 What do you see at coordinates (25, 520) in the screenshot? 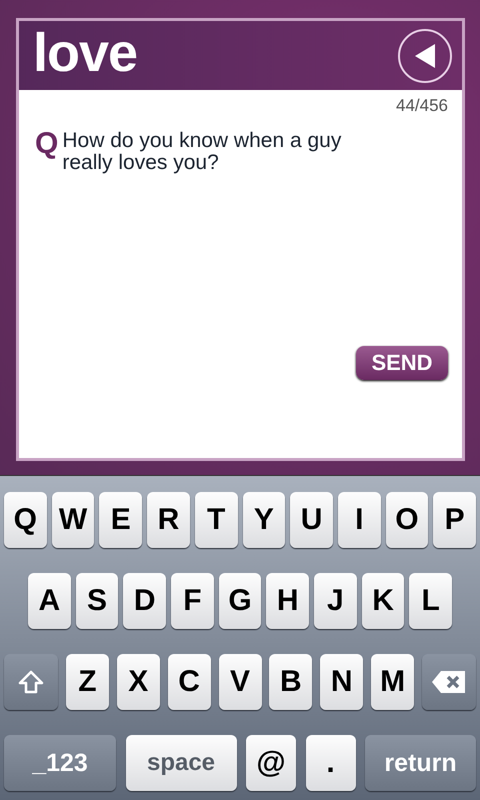
I see `keyboard-key: Q` at bounding box center [25, 520].